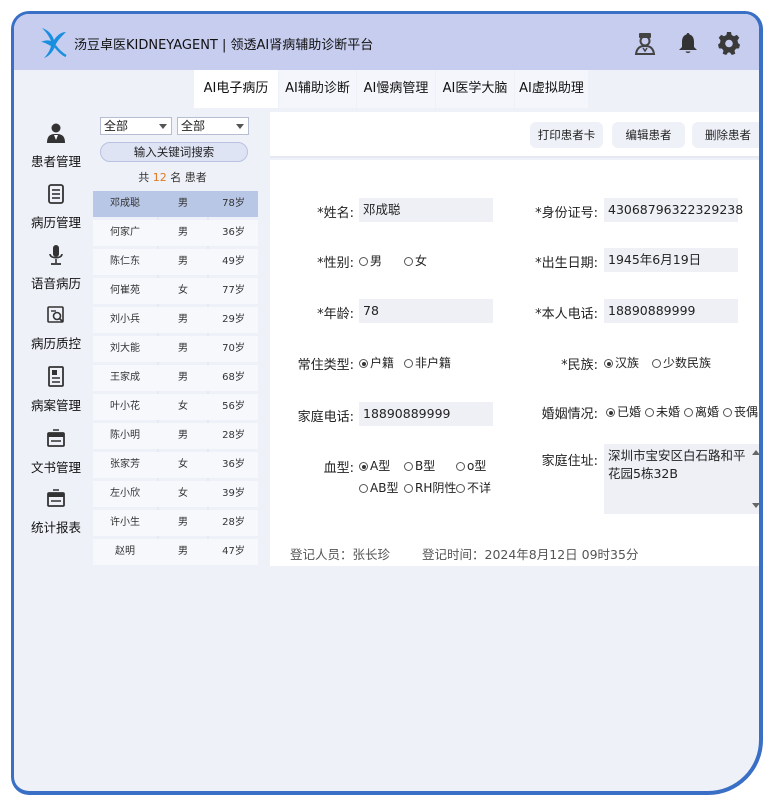 The image size is (774, 804). I want to click on tab-chronic: AI慢病管理, so click(396, 89).